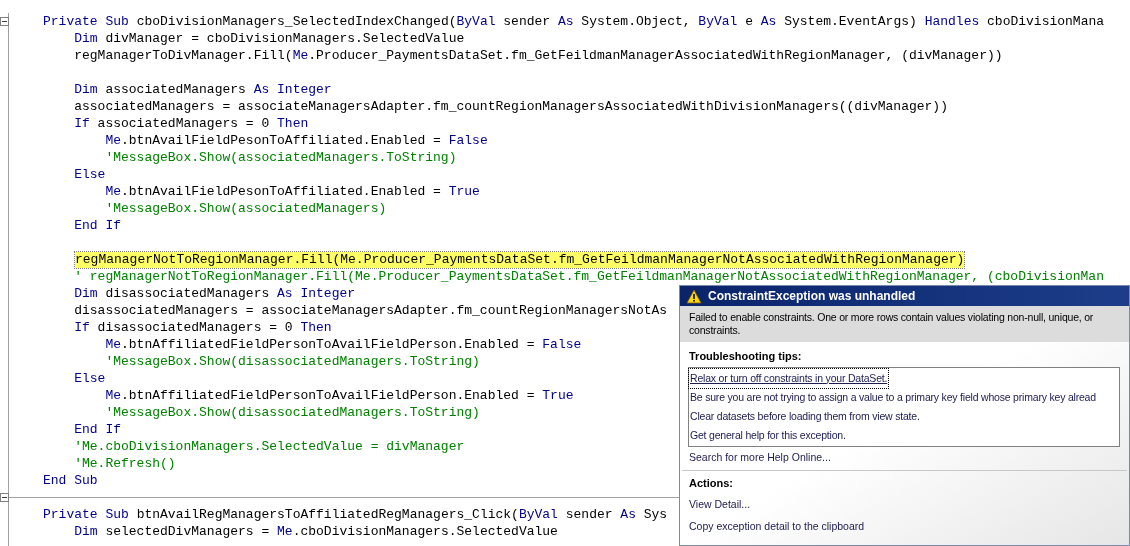 Image resolution: width=1130 pixels, height=546 pixels. What do you see at coordinates (370, 310) in the screenshot?
I see `code-line: disassociatedManagers = associateManagersAdapter.fm_countRegionManagersNotAs` at bounding box center [370, 310].